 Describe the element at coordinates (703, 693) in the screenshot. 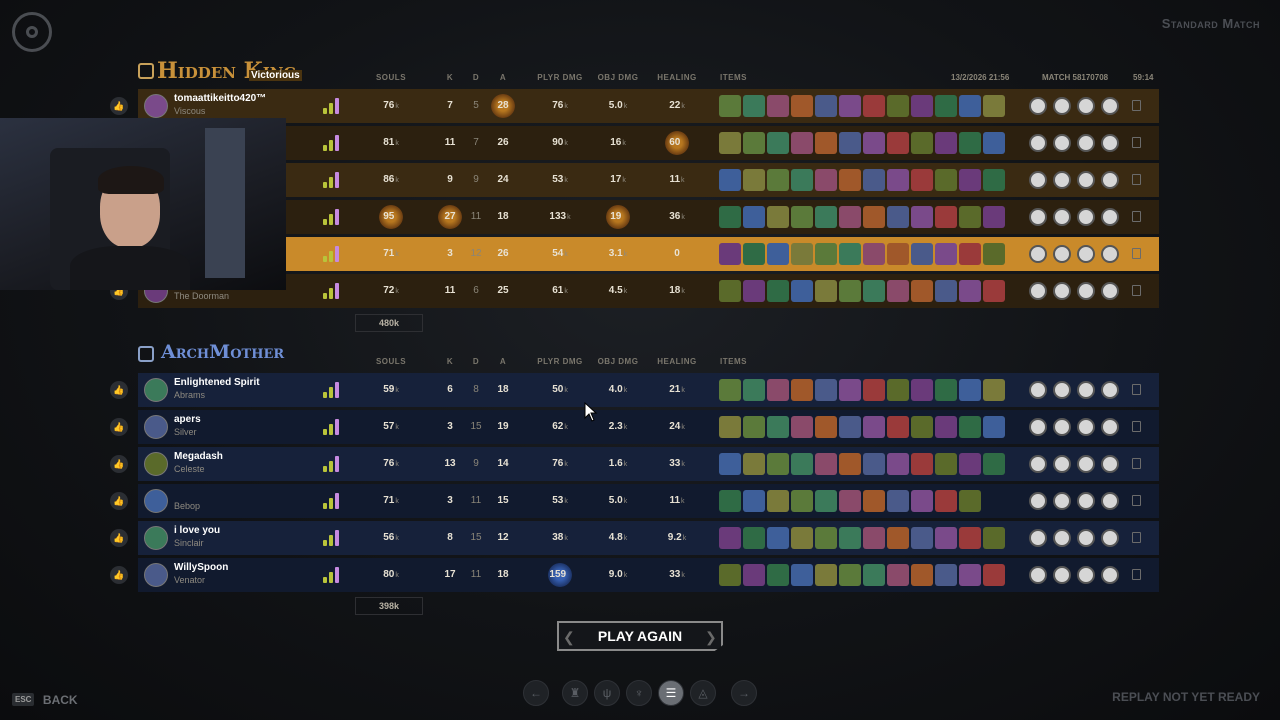

I see `nav-graph-icon: ◬` at that location.